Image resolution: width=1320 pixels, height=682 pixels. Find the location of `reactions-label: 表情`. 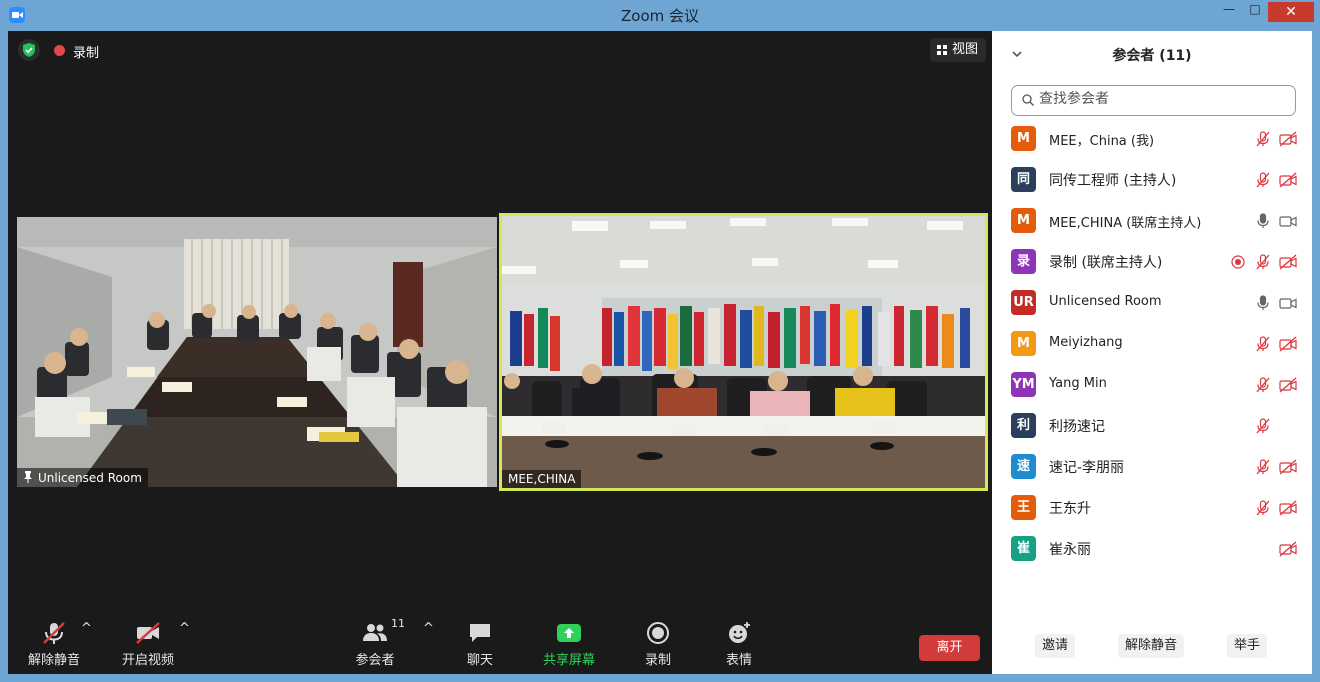

reactions-label: 表情 is located at coordinates (738, 660).